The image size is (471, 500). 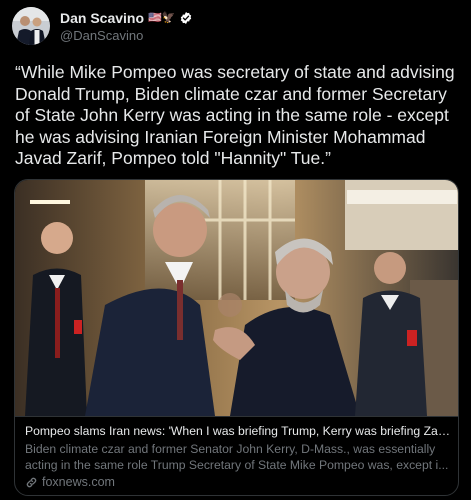 I want to click on card-domain: foxnews.com, so click(x=70, y=482).